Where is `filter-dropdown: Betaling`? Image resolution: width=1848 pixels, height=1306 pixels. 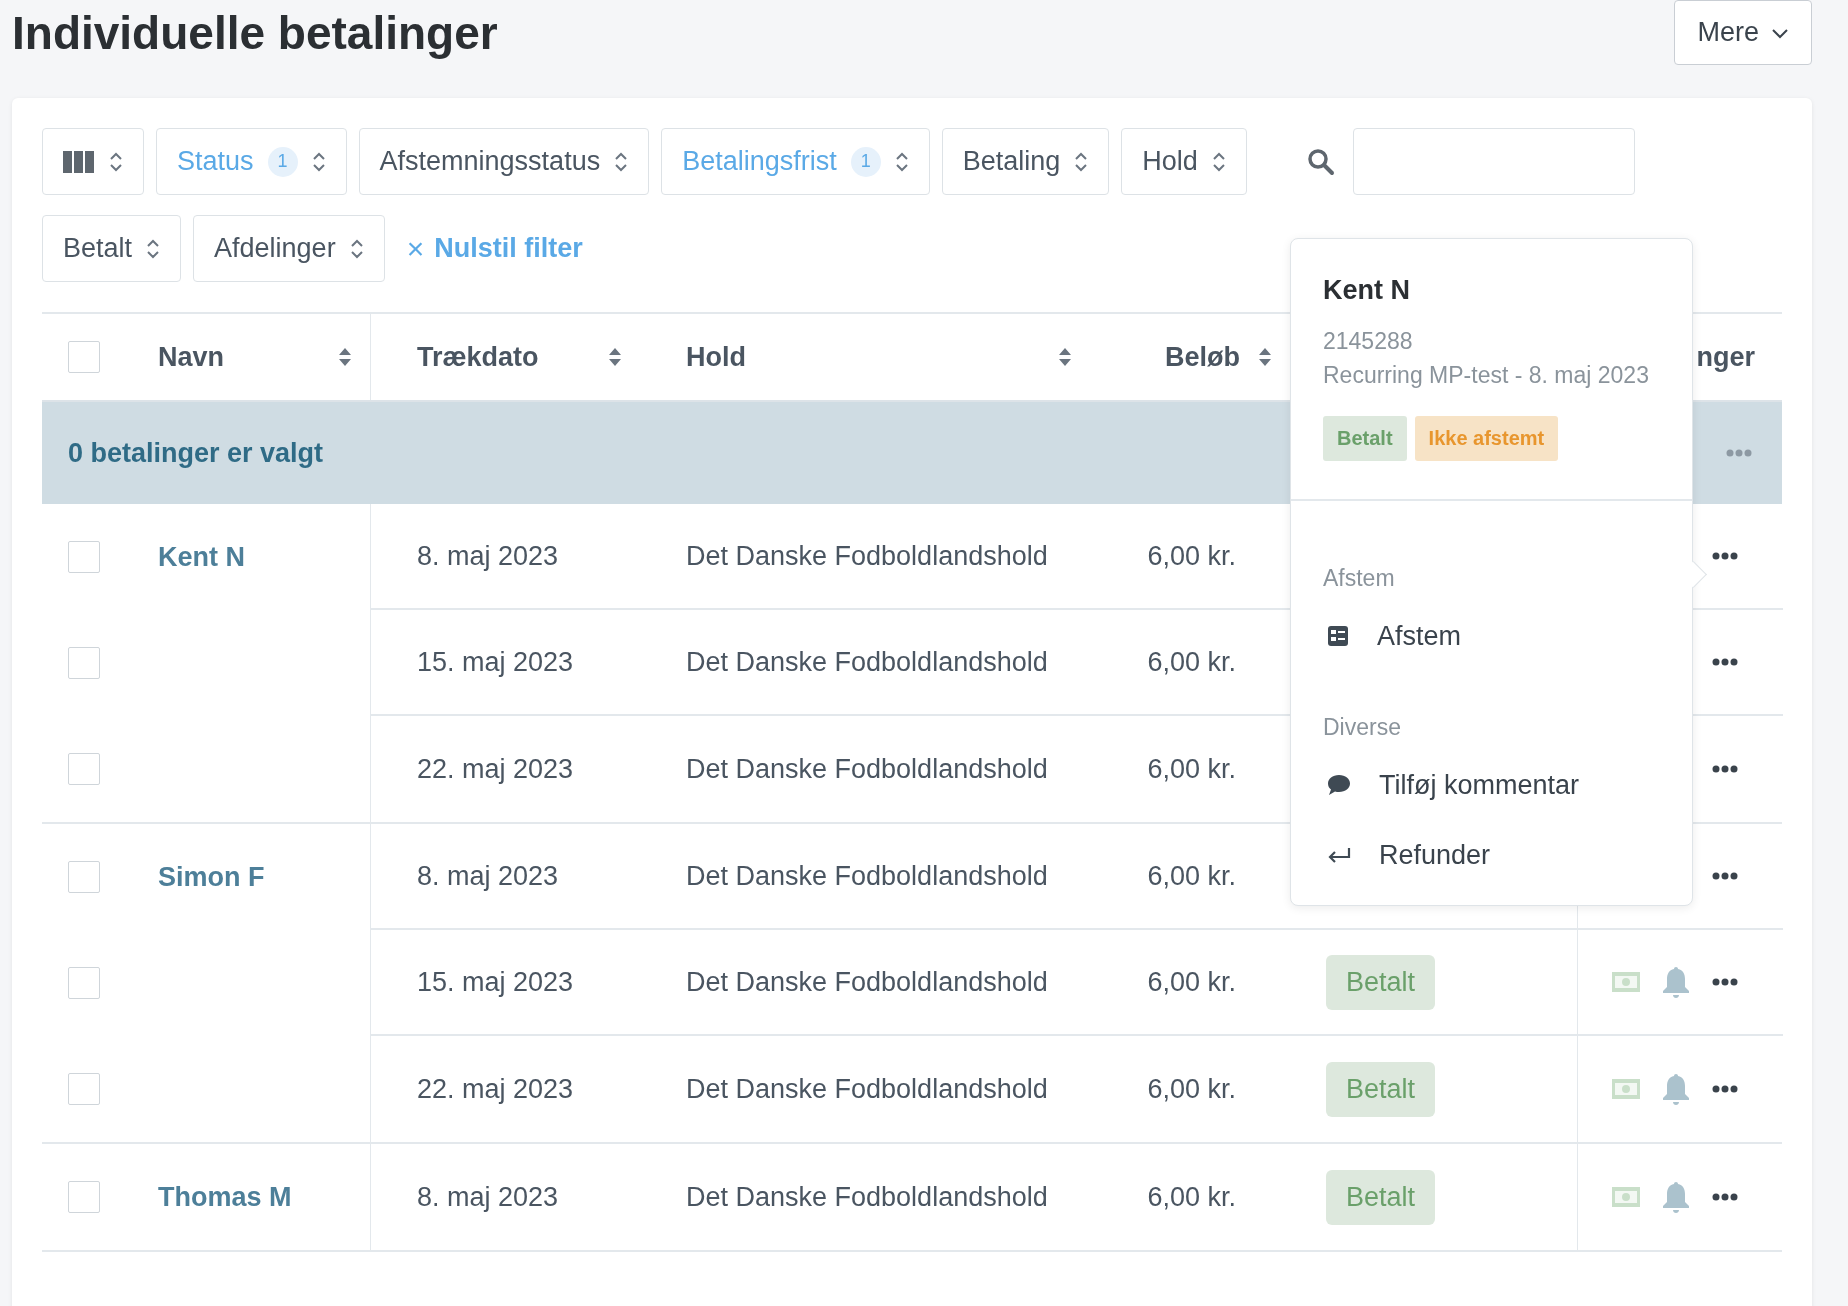
filter-dropdown: Betaling is located at coordinates (1025, 161).